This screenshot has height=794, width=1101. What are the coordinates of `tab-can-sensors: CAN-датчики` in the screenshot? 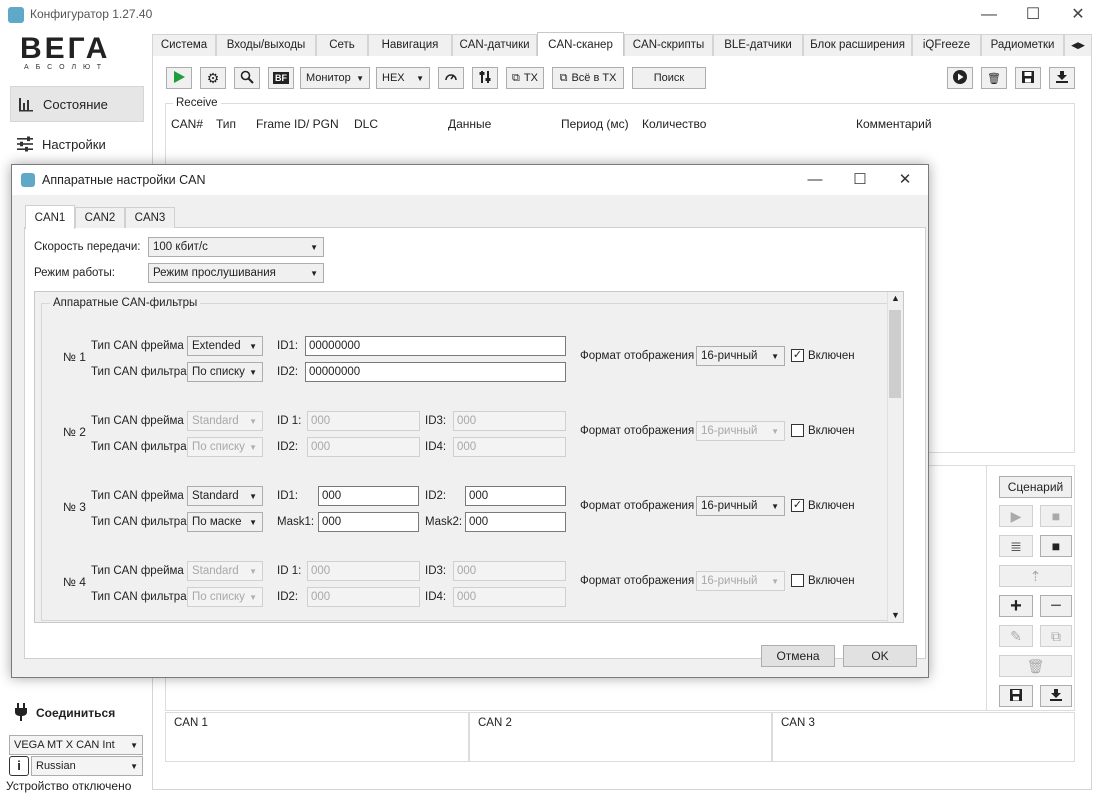 It's located at (494, 45).